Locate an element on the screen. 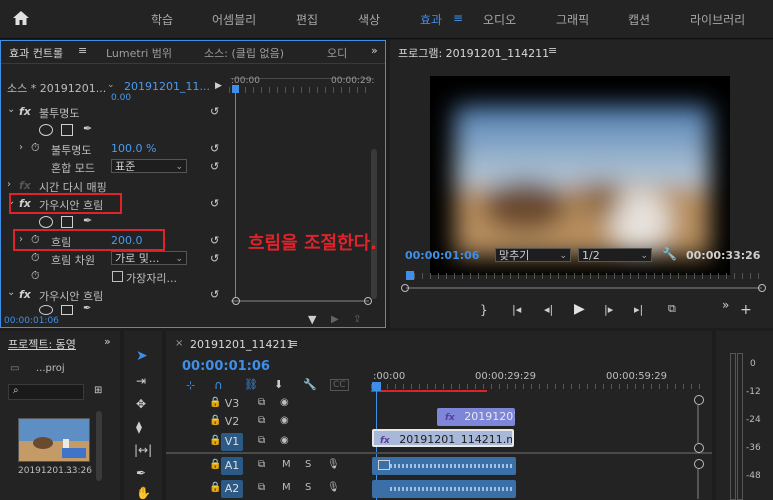  opacity-value: 100.0 % is located at coordinates (133, 148).